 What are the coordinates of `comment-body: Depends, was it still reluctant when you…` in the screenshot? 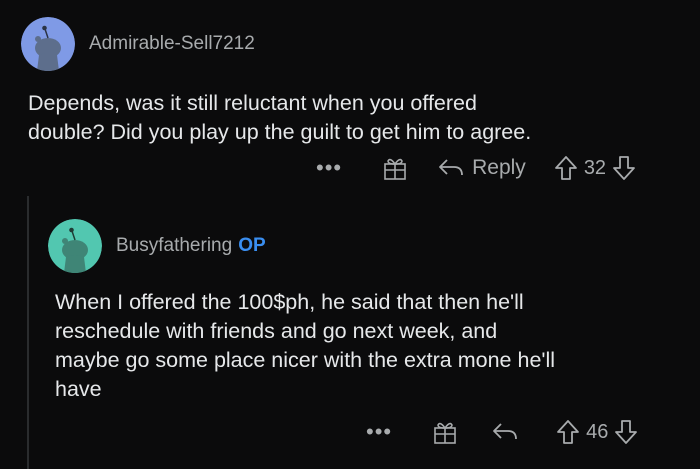 It's located at (279, 118).